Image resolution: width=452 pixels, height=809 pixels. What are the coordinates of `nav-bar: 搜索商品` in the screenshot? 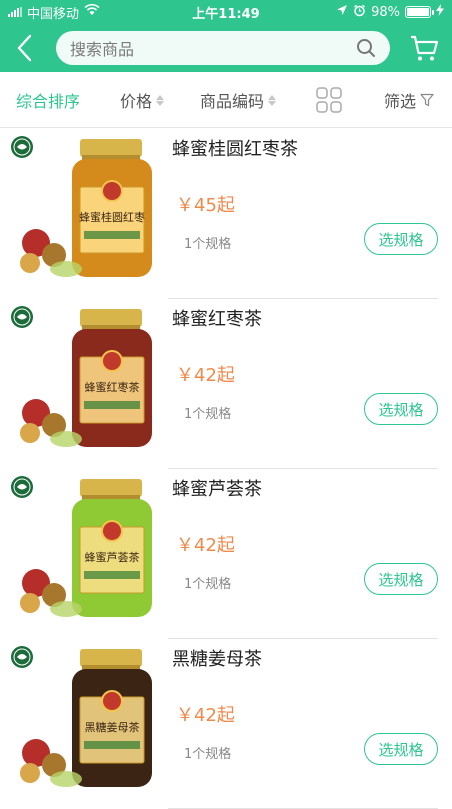 It's located at (226, 48).